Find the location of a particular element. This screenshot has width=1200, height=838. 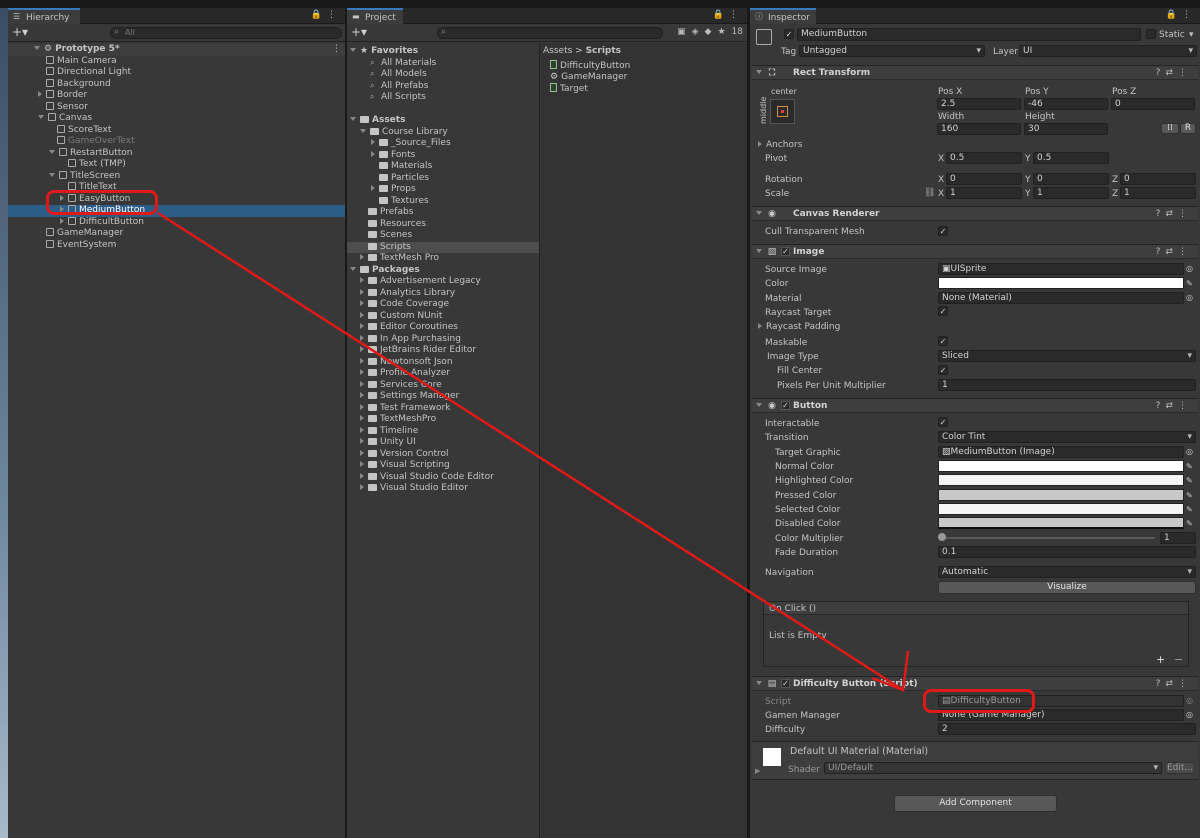

file-item: Target is located at coordinates (569, 89).